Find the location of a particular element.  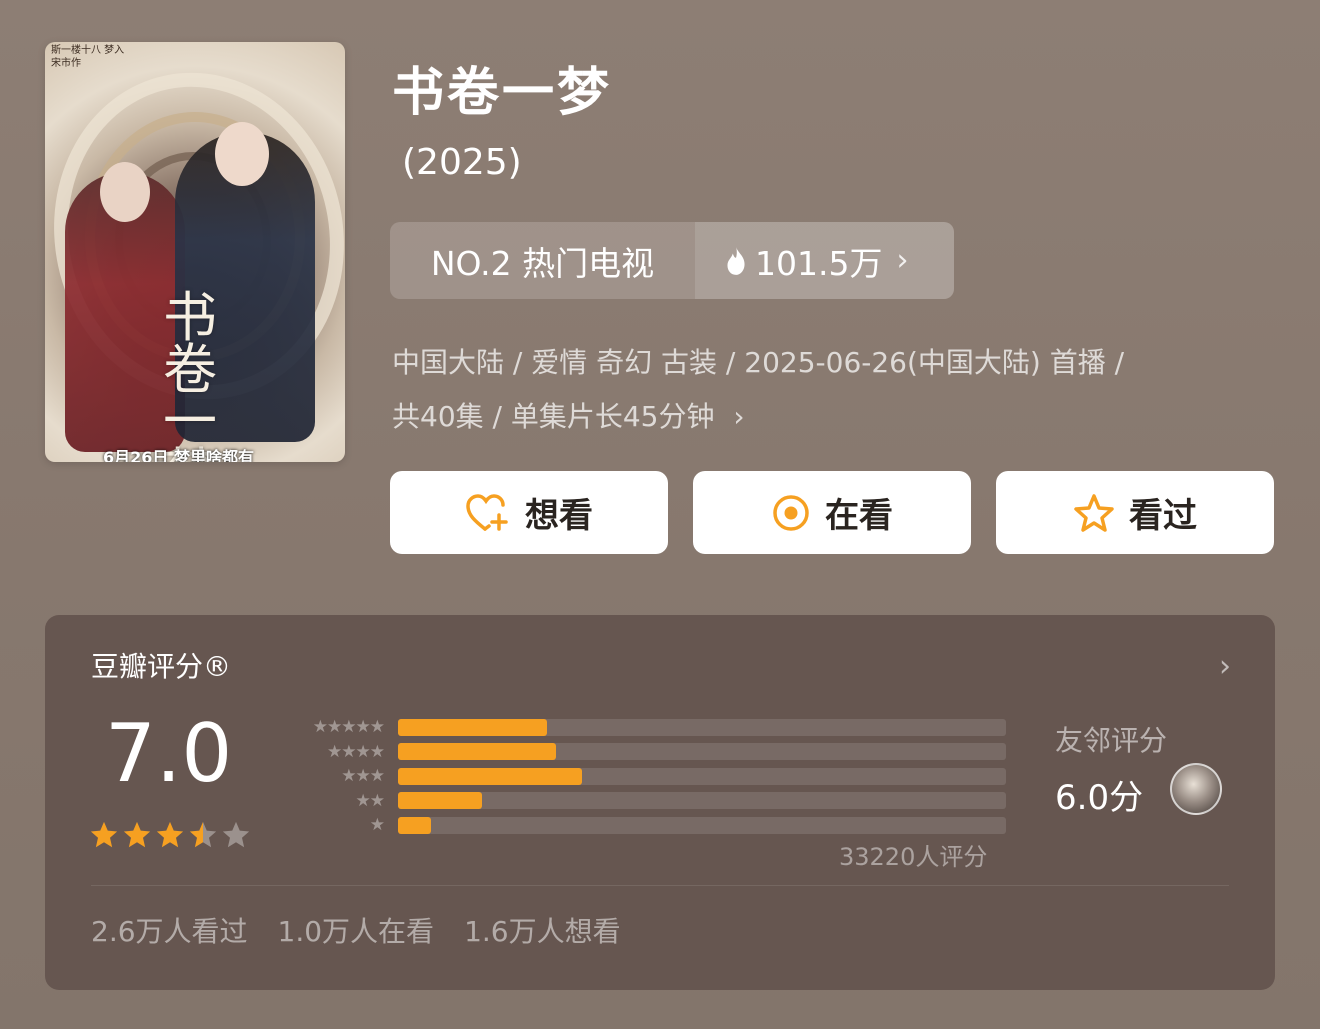

stat-watched: 2.6万人看过 is located at coordinates (169, 930).